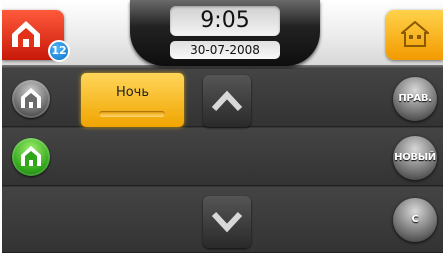 Image resolution: width=445 pixels, height=253 pixels. Describe the element at coordinates (415, 99) in the screenshot. I see `edit-button: ПРАВ.` at that location.